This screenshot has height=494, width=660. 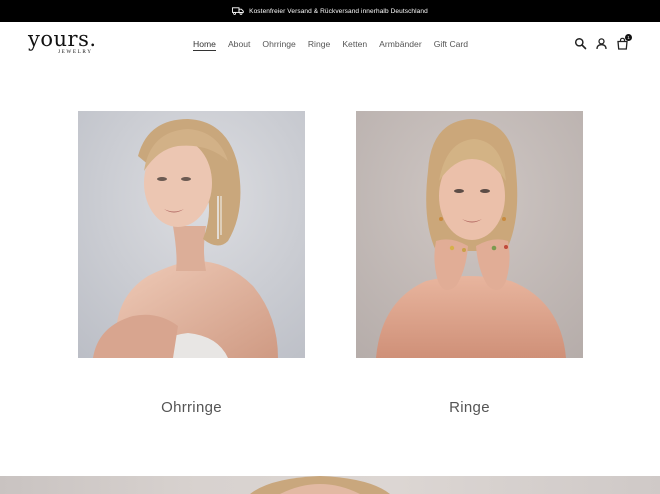 What do you see at coordinates (239, 44) in the screenshot?
I see `nav-item-about: About` at bounding box center [239, 44].